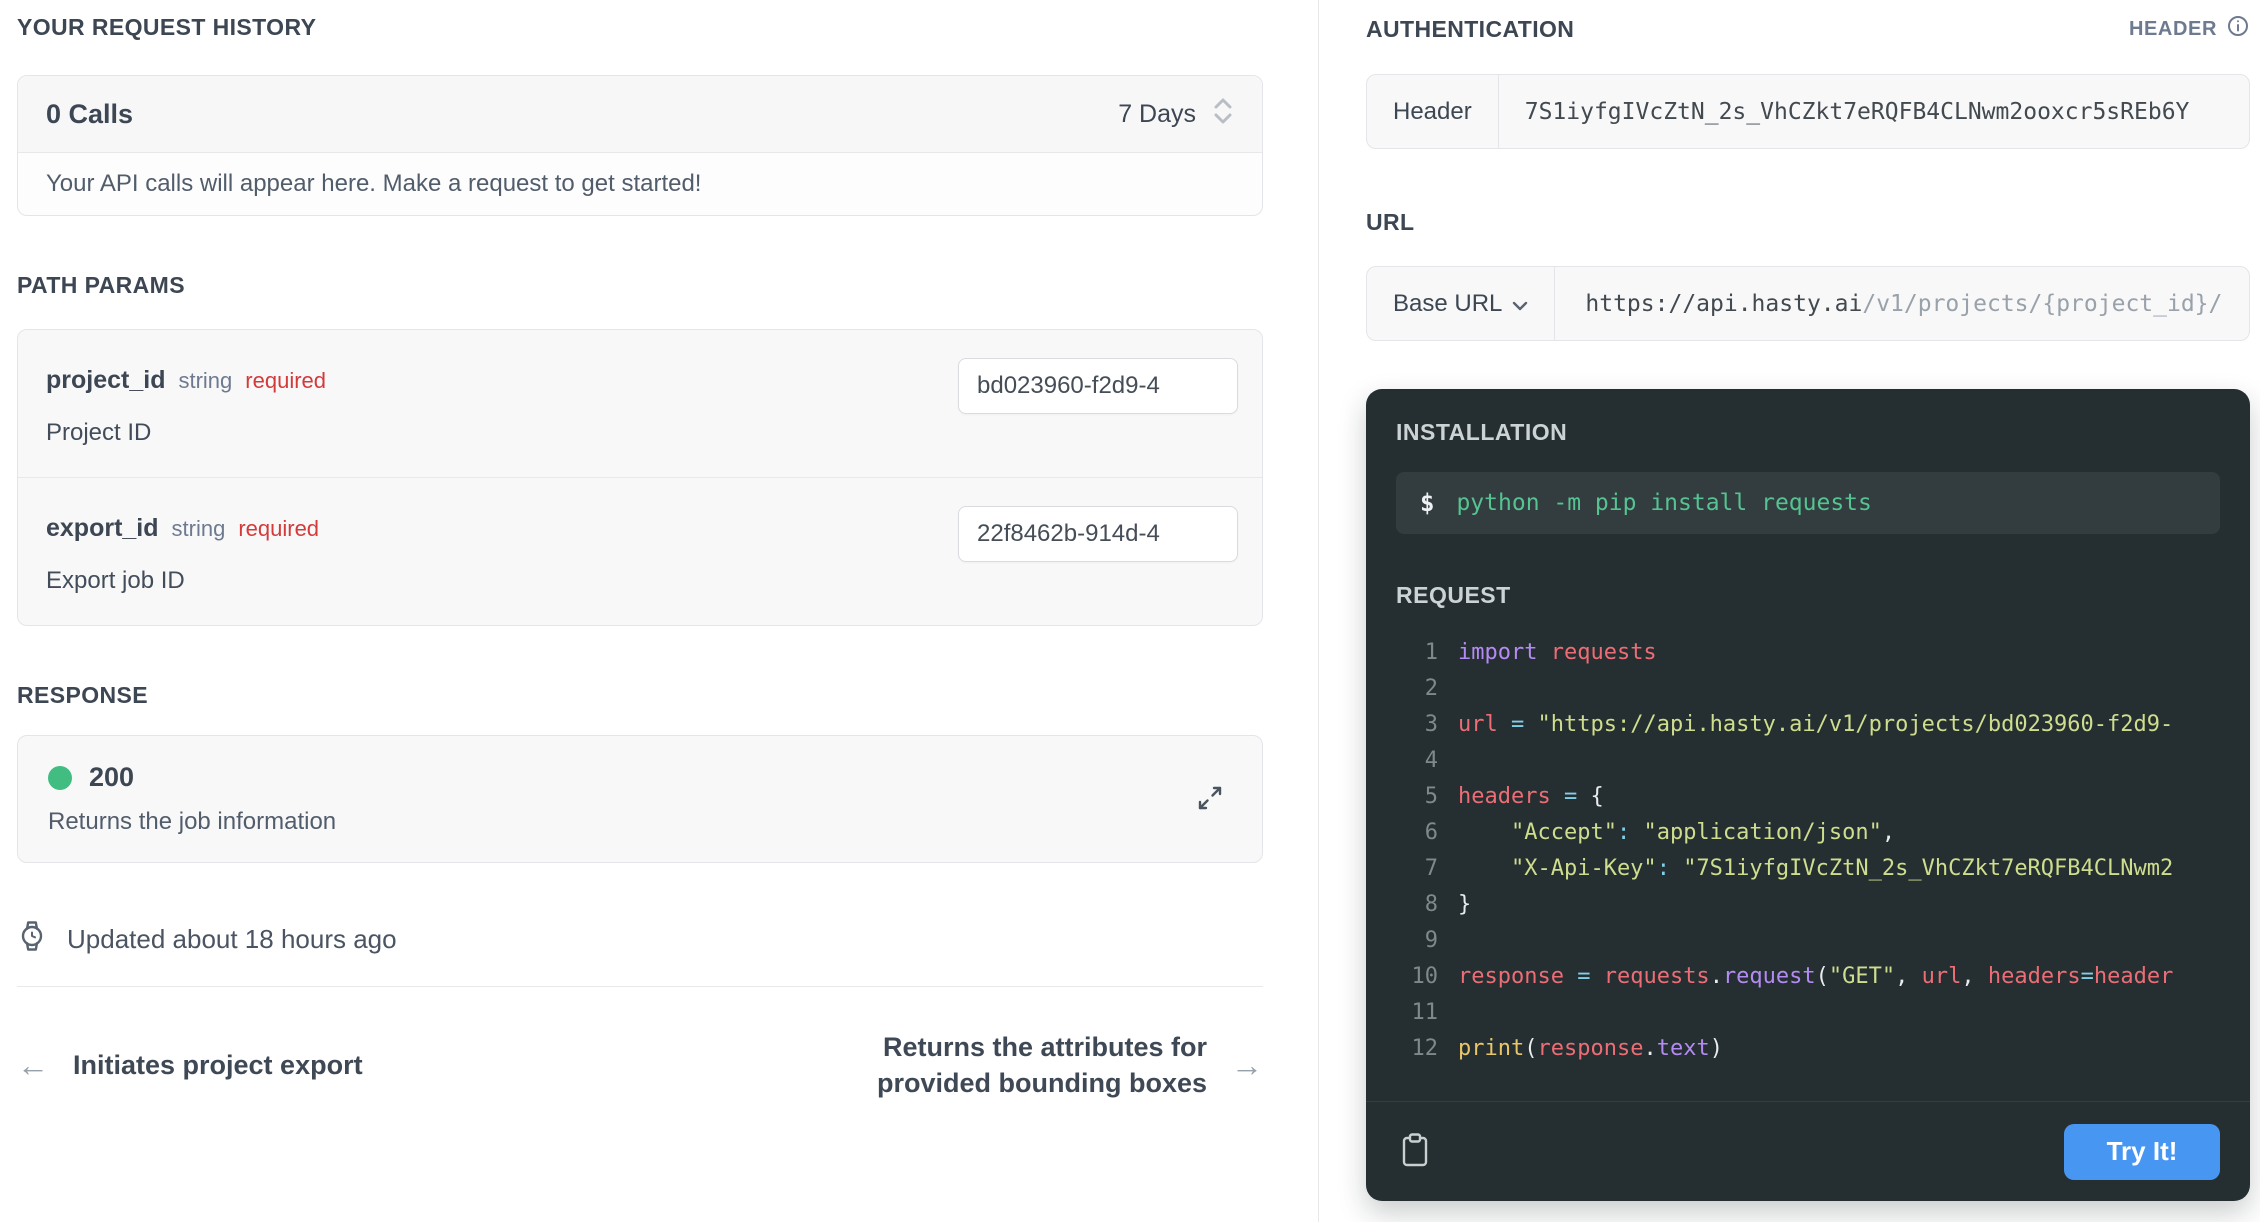 This screenshot has width=2260, height=1222. What do you see at coordinates (1448, 904) in the screenshot?
I see `code-line: 8}` at bounding box center [1448, 904].